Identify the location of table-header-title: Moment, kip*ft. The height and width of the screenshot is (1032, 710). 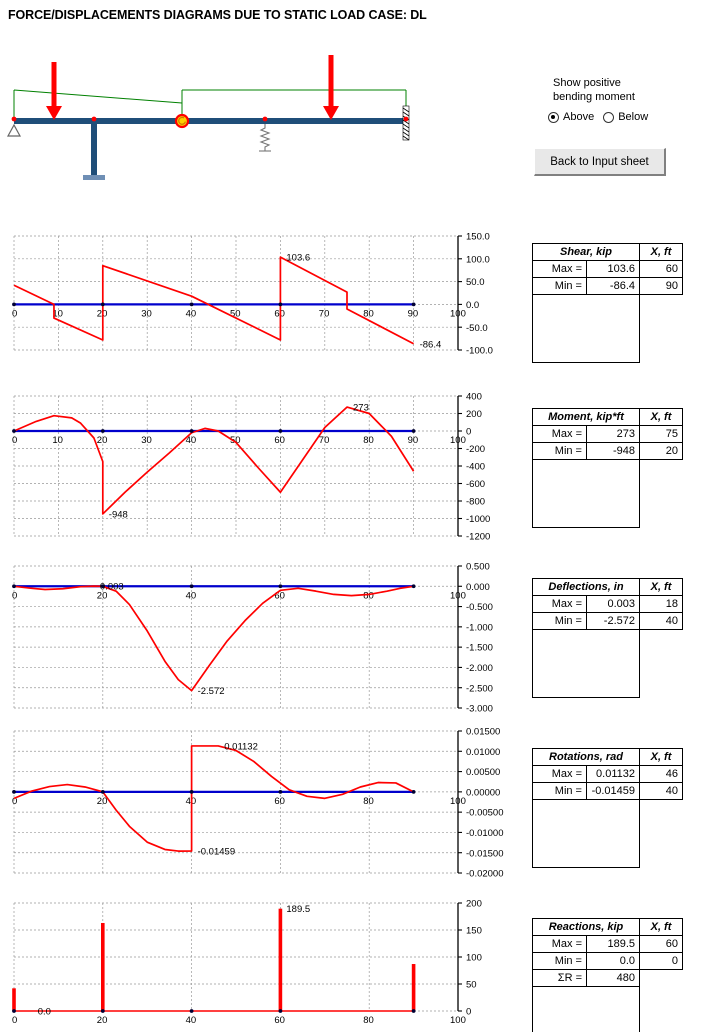
(586, 417).